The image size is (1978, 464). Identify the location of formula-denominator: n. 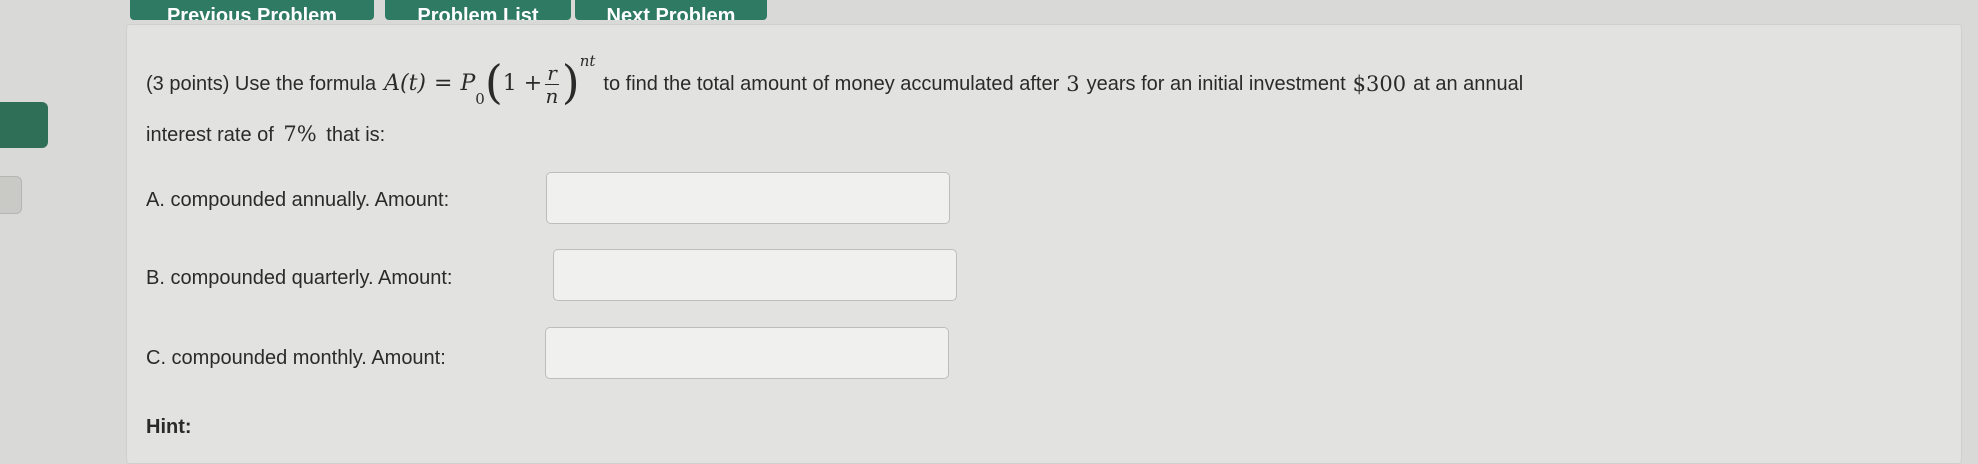
(552, 95).